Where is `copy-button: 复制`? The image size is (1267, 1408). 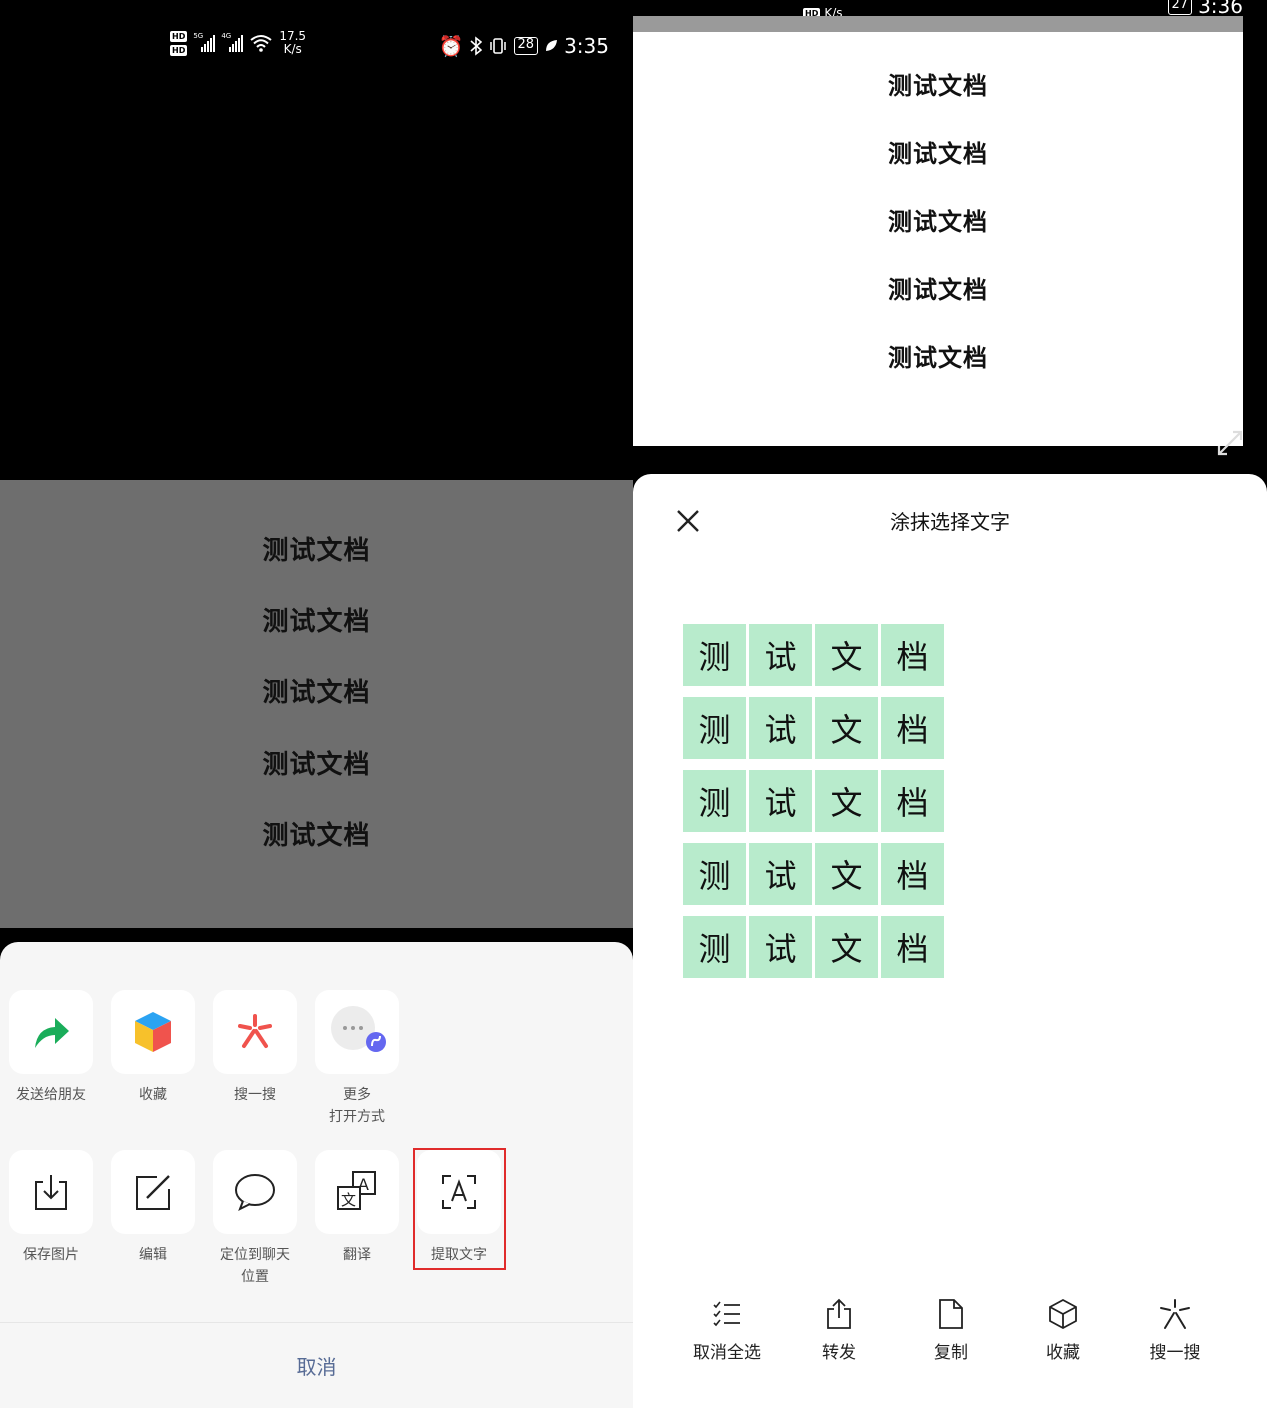
copy-button: 复制 is located at coordinates (951, 1329).